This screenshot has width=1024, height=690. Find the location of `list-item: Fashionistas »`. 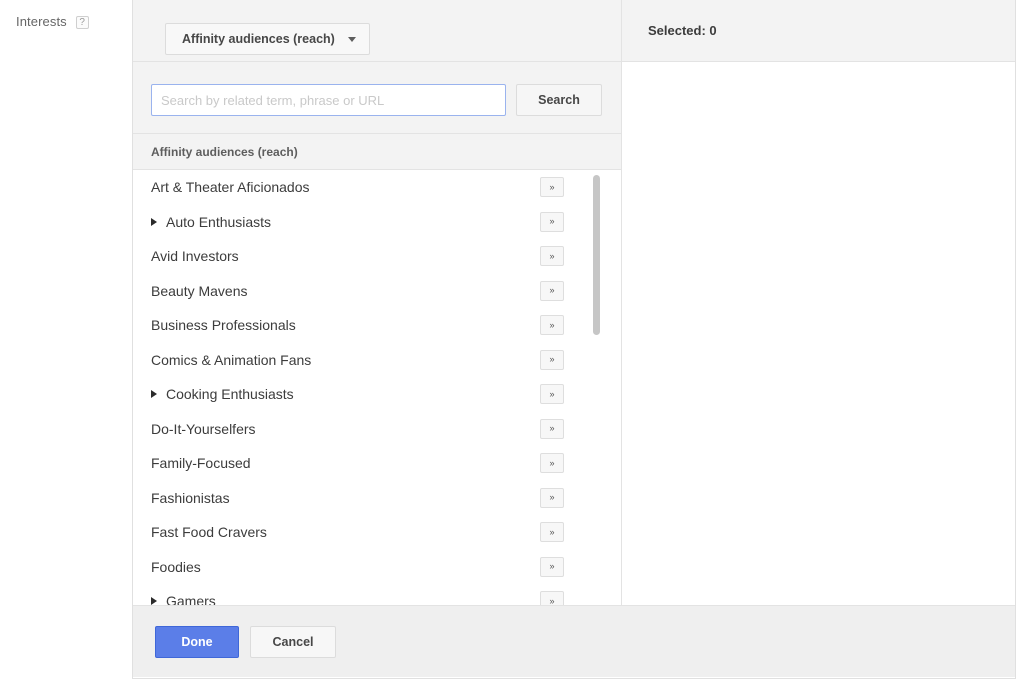

list-item: Fashionistas » is located at coordinates (377, 498).